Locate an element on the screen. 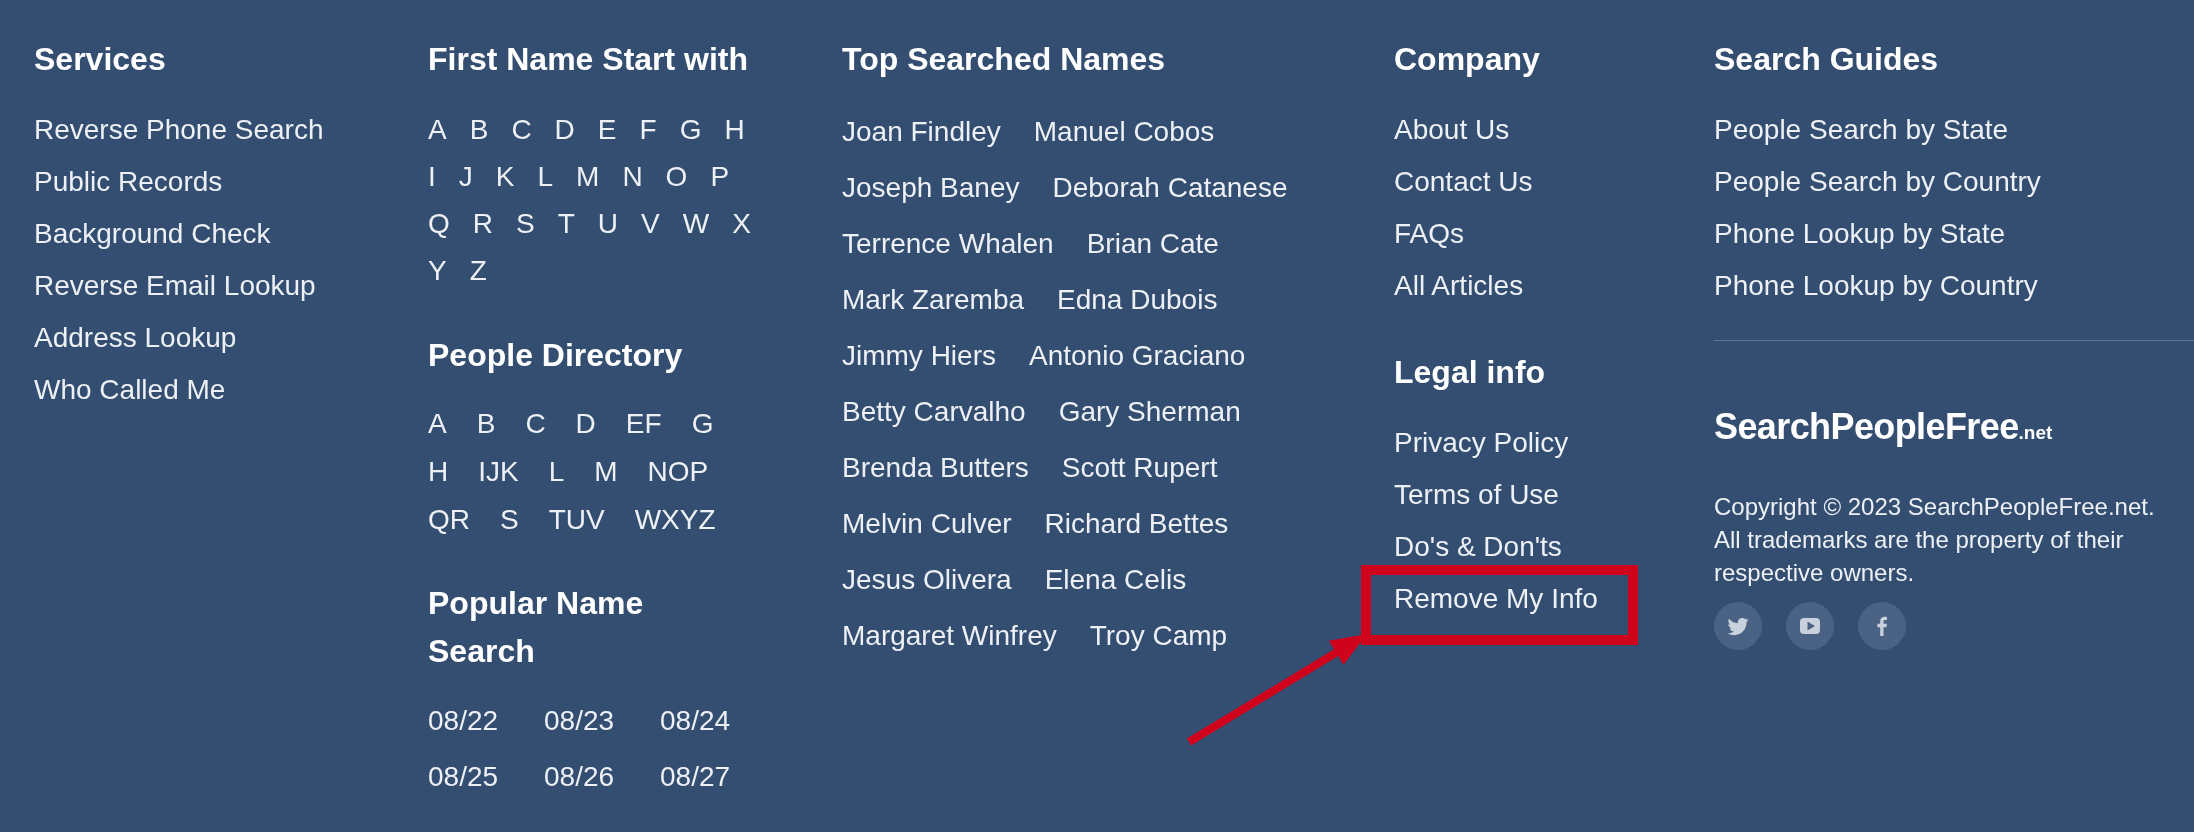 This screenshot has height=832, width=2194. name-link: Elena Celis is located at coordinates (1115, 579).